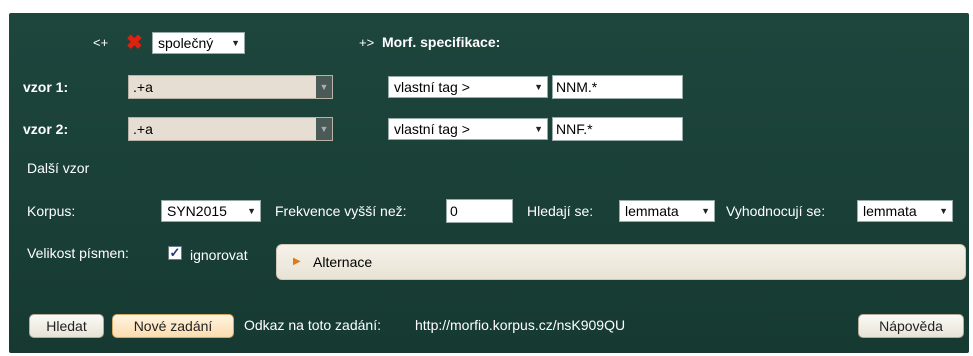 The width and height of the screenshot is (973, 356). Describe the element at coordinates (66, 326) in the screenshot. I see `search-button: Hledat` at that location.